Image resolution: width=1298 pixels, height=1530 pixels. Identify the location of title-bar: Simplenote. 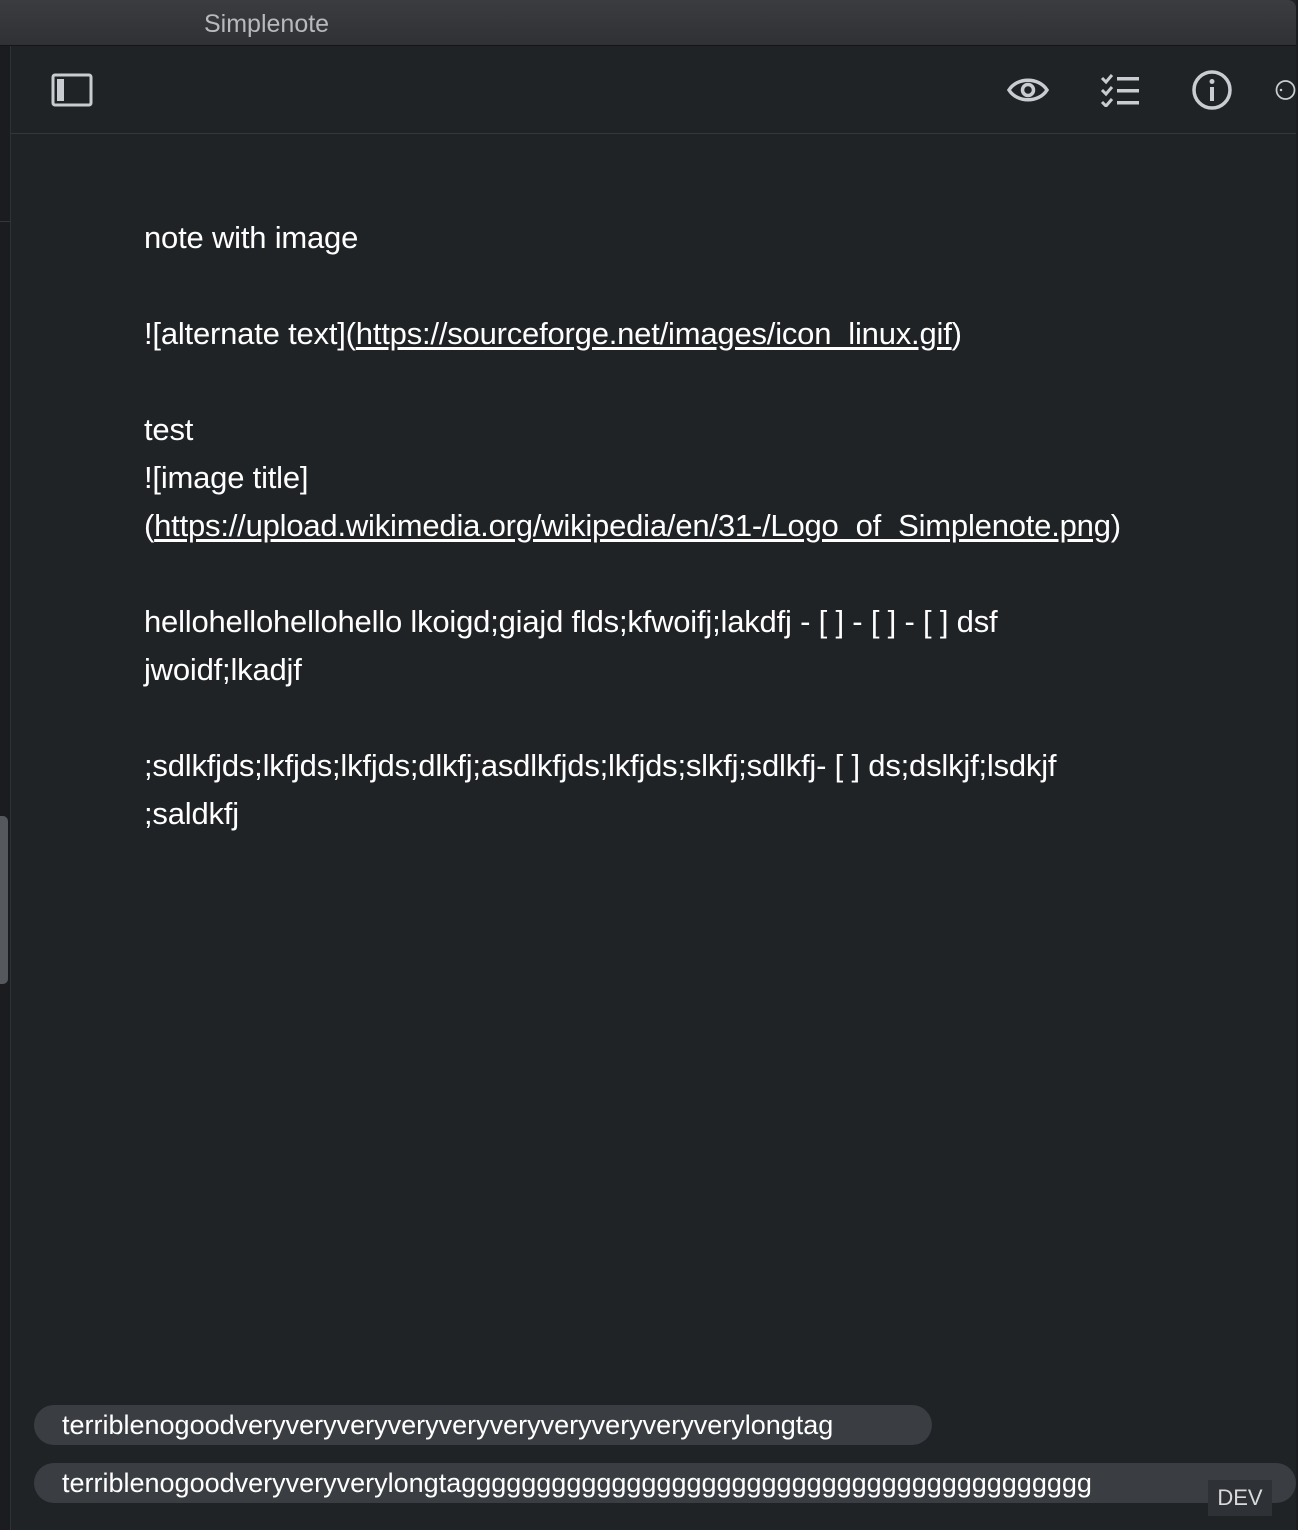
(648, 23).